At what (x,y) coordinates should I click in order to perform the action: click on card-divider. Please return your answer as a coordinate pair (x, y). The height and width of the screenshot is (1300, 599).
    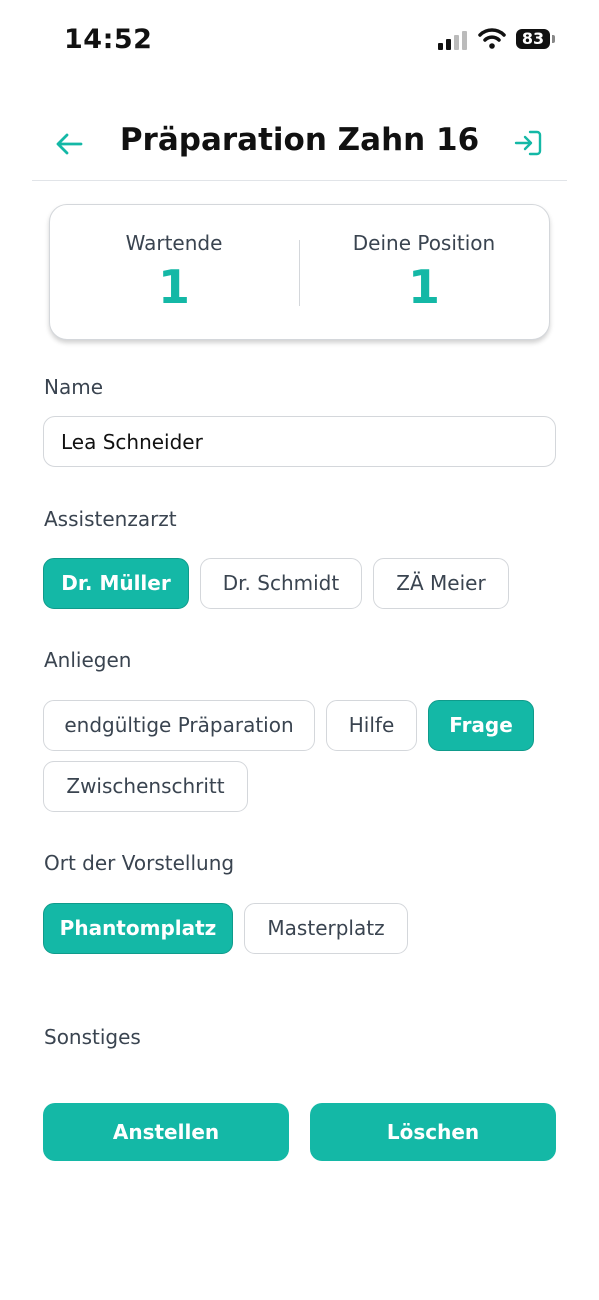
    Looking at the image, I should click on (299, 273).